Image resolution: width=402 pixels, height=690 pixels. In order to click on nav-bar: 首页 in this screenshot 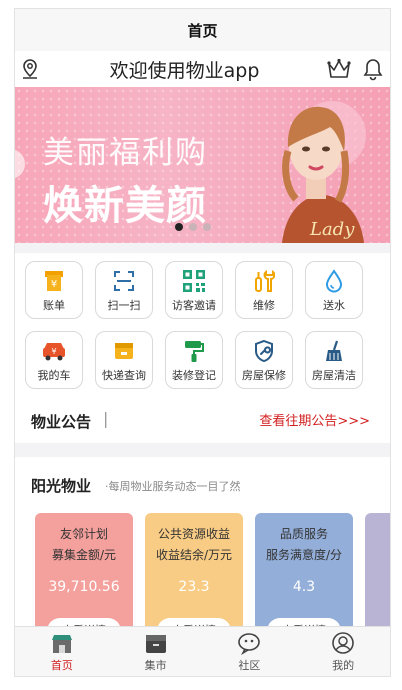, I will do `click(202, 30)`.